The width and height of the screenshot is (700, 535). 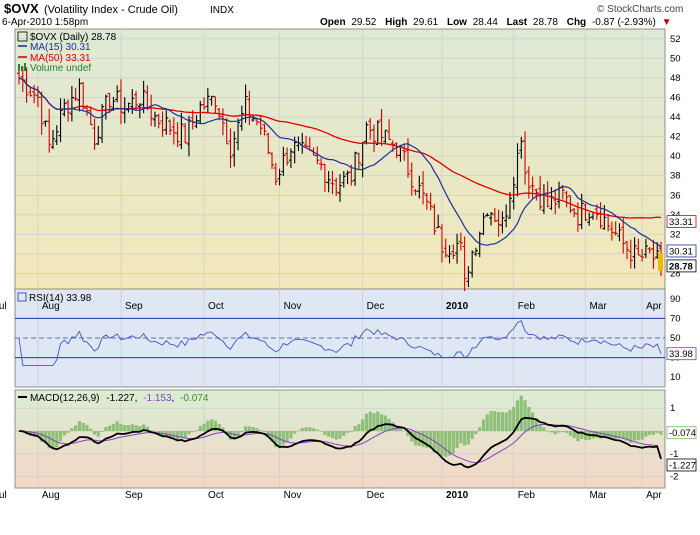 I want to click on low-label: Low, so click(x=457, y=22).